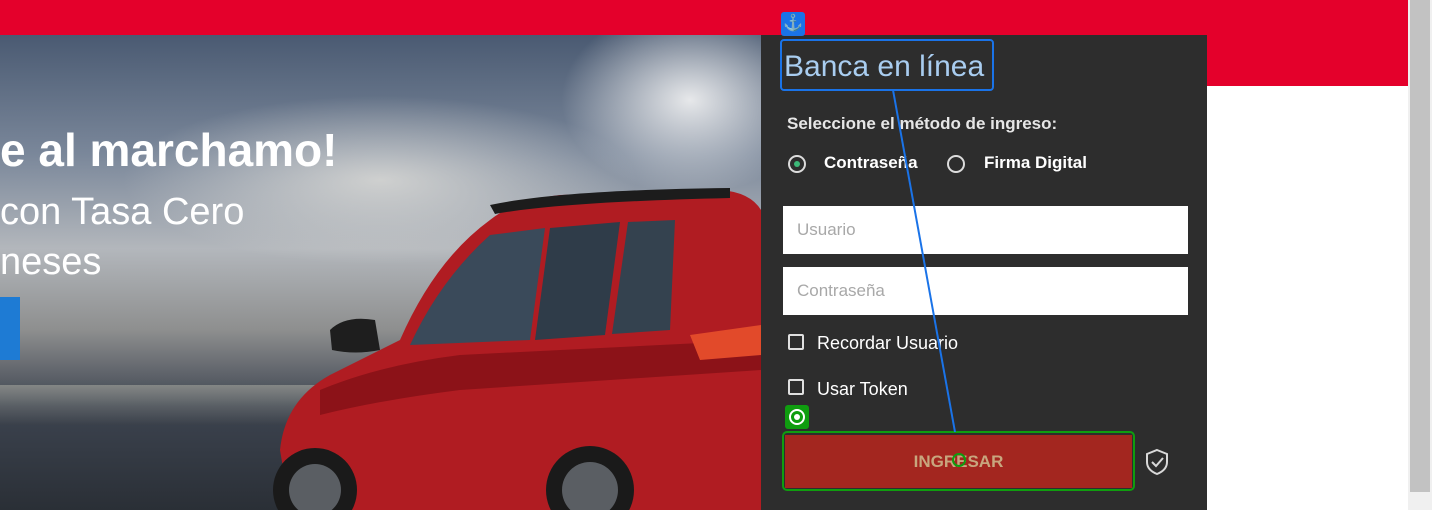 The image size is (1432, 510). I want to click on radio-password, so click(797, 164).